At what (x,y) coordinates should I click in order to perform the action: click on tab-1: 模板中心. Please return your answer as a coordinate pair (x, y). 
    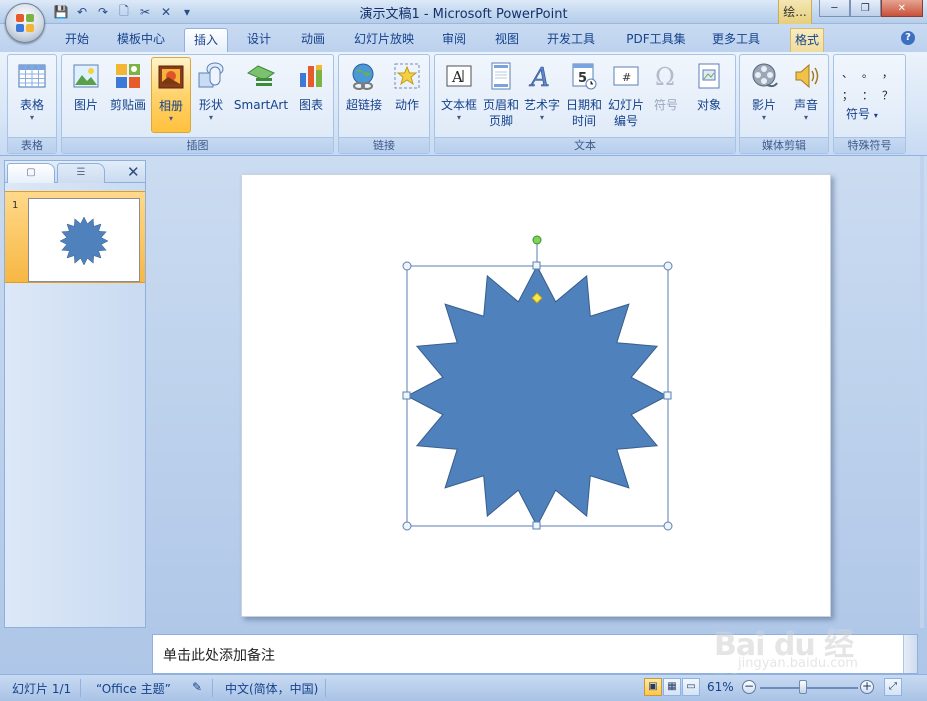
    Looking at the image, I should click on (141, 40).